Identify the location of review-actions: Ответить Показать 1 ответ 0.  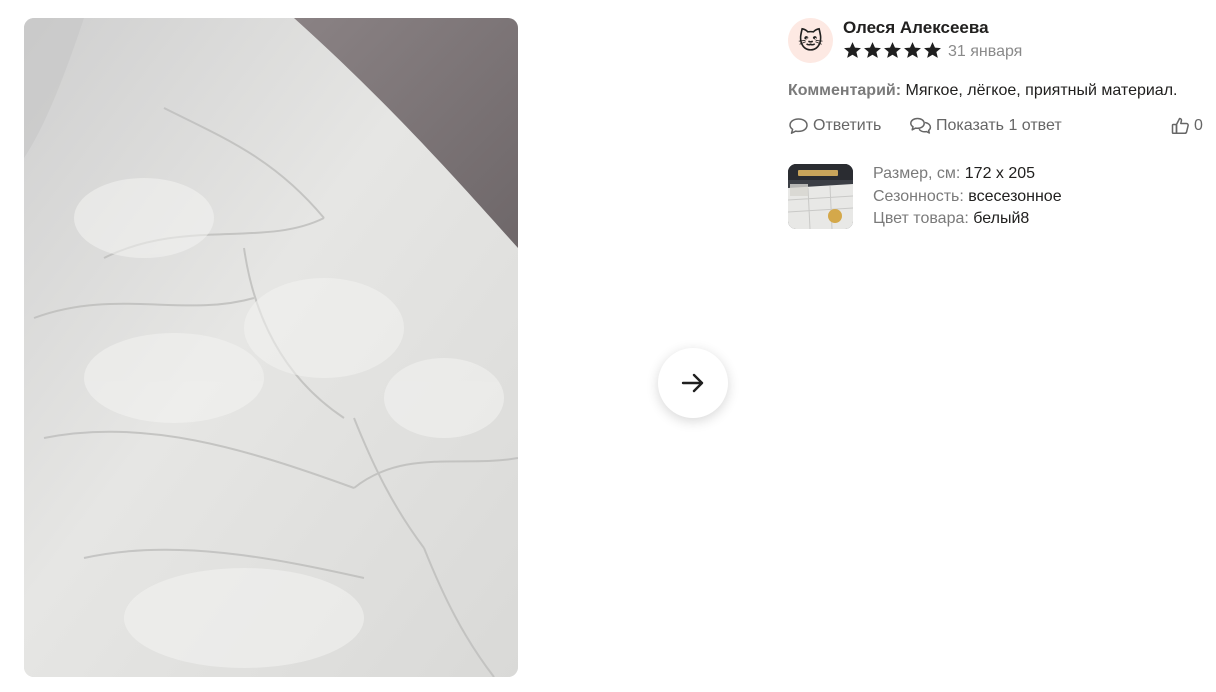
(998, 126).